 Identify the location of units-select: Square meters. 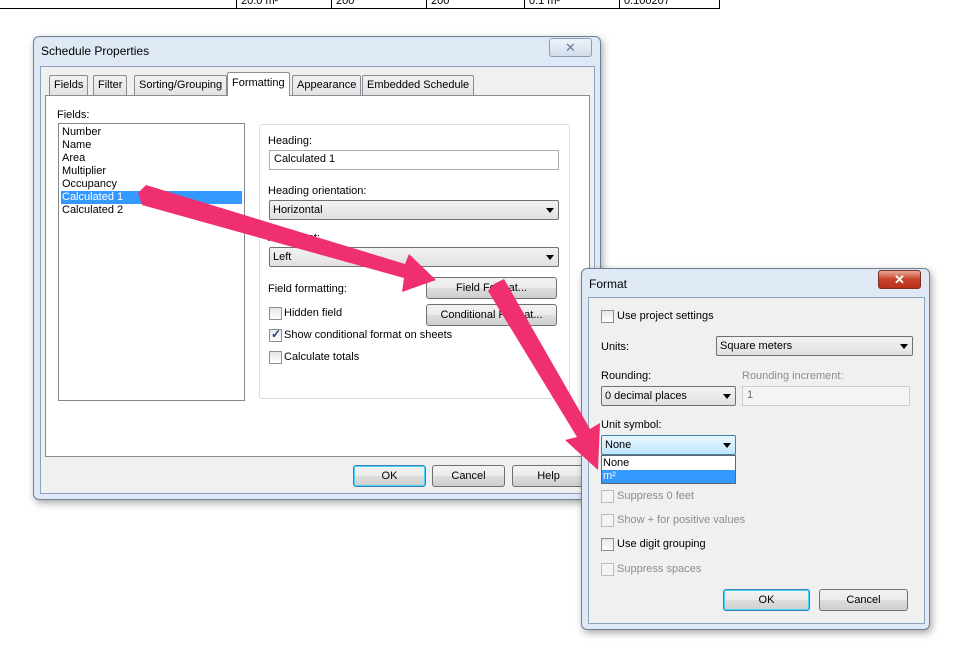
(814, 346).